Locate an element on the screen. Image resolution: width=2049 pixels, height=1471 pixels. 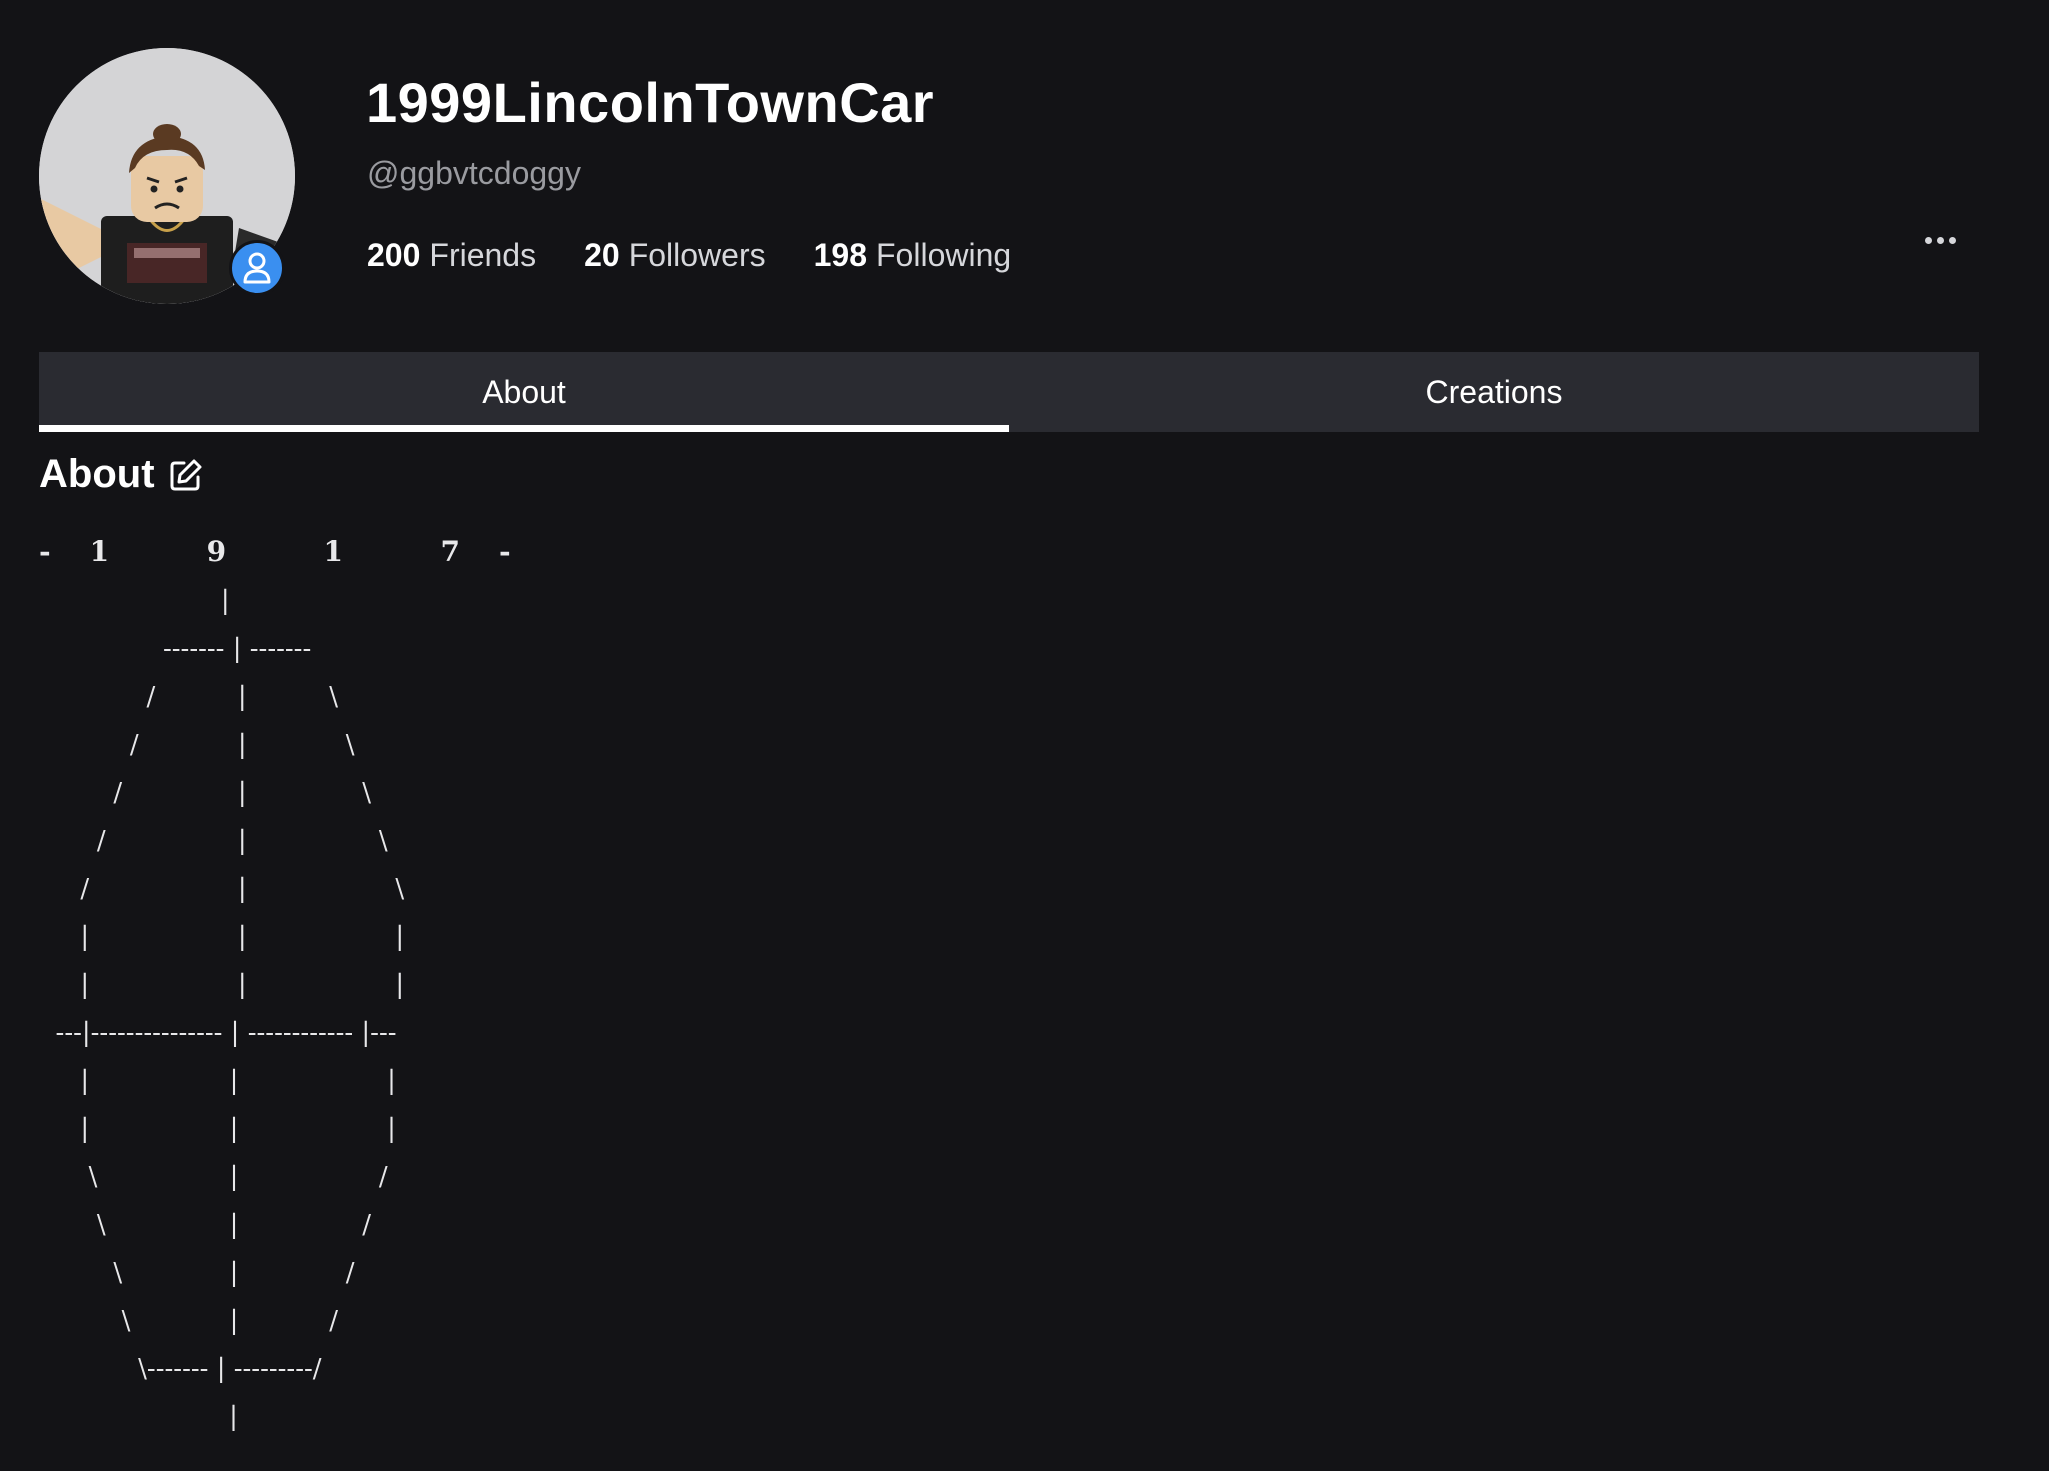
avatar is located at coordinates (167, 176).